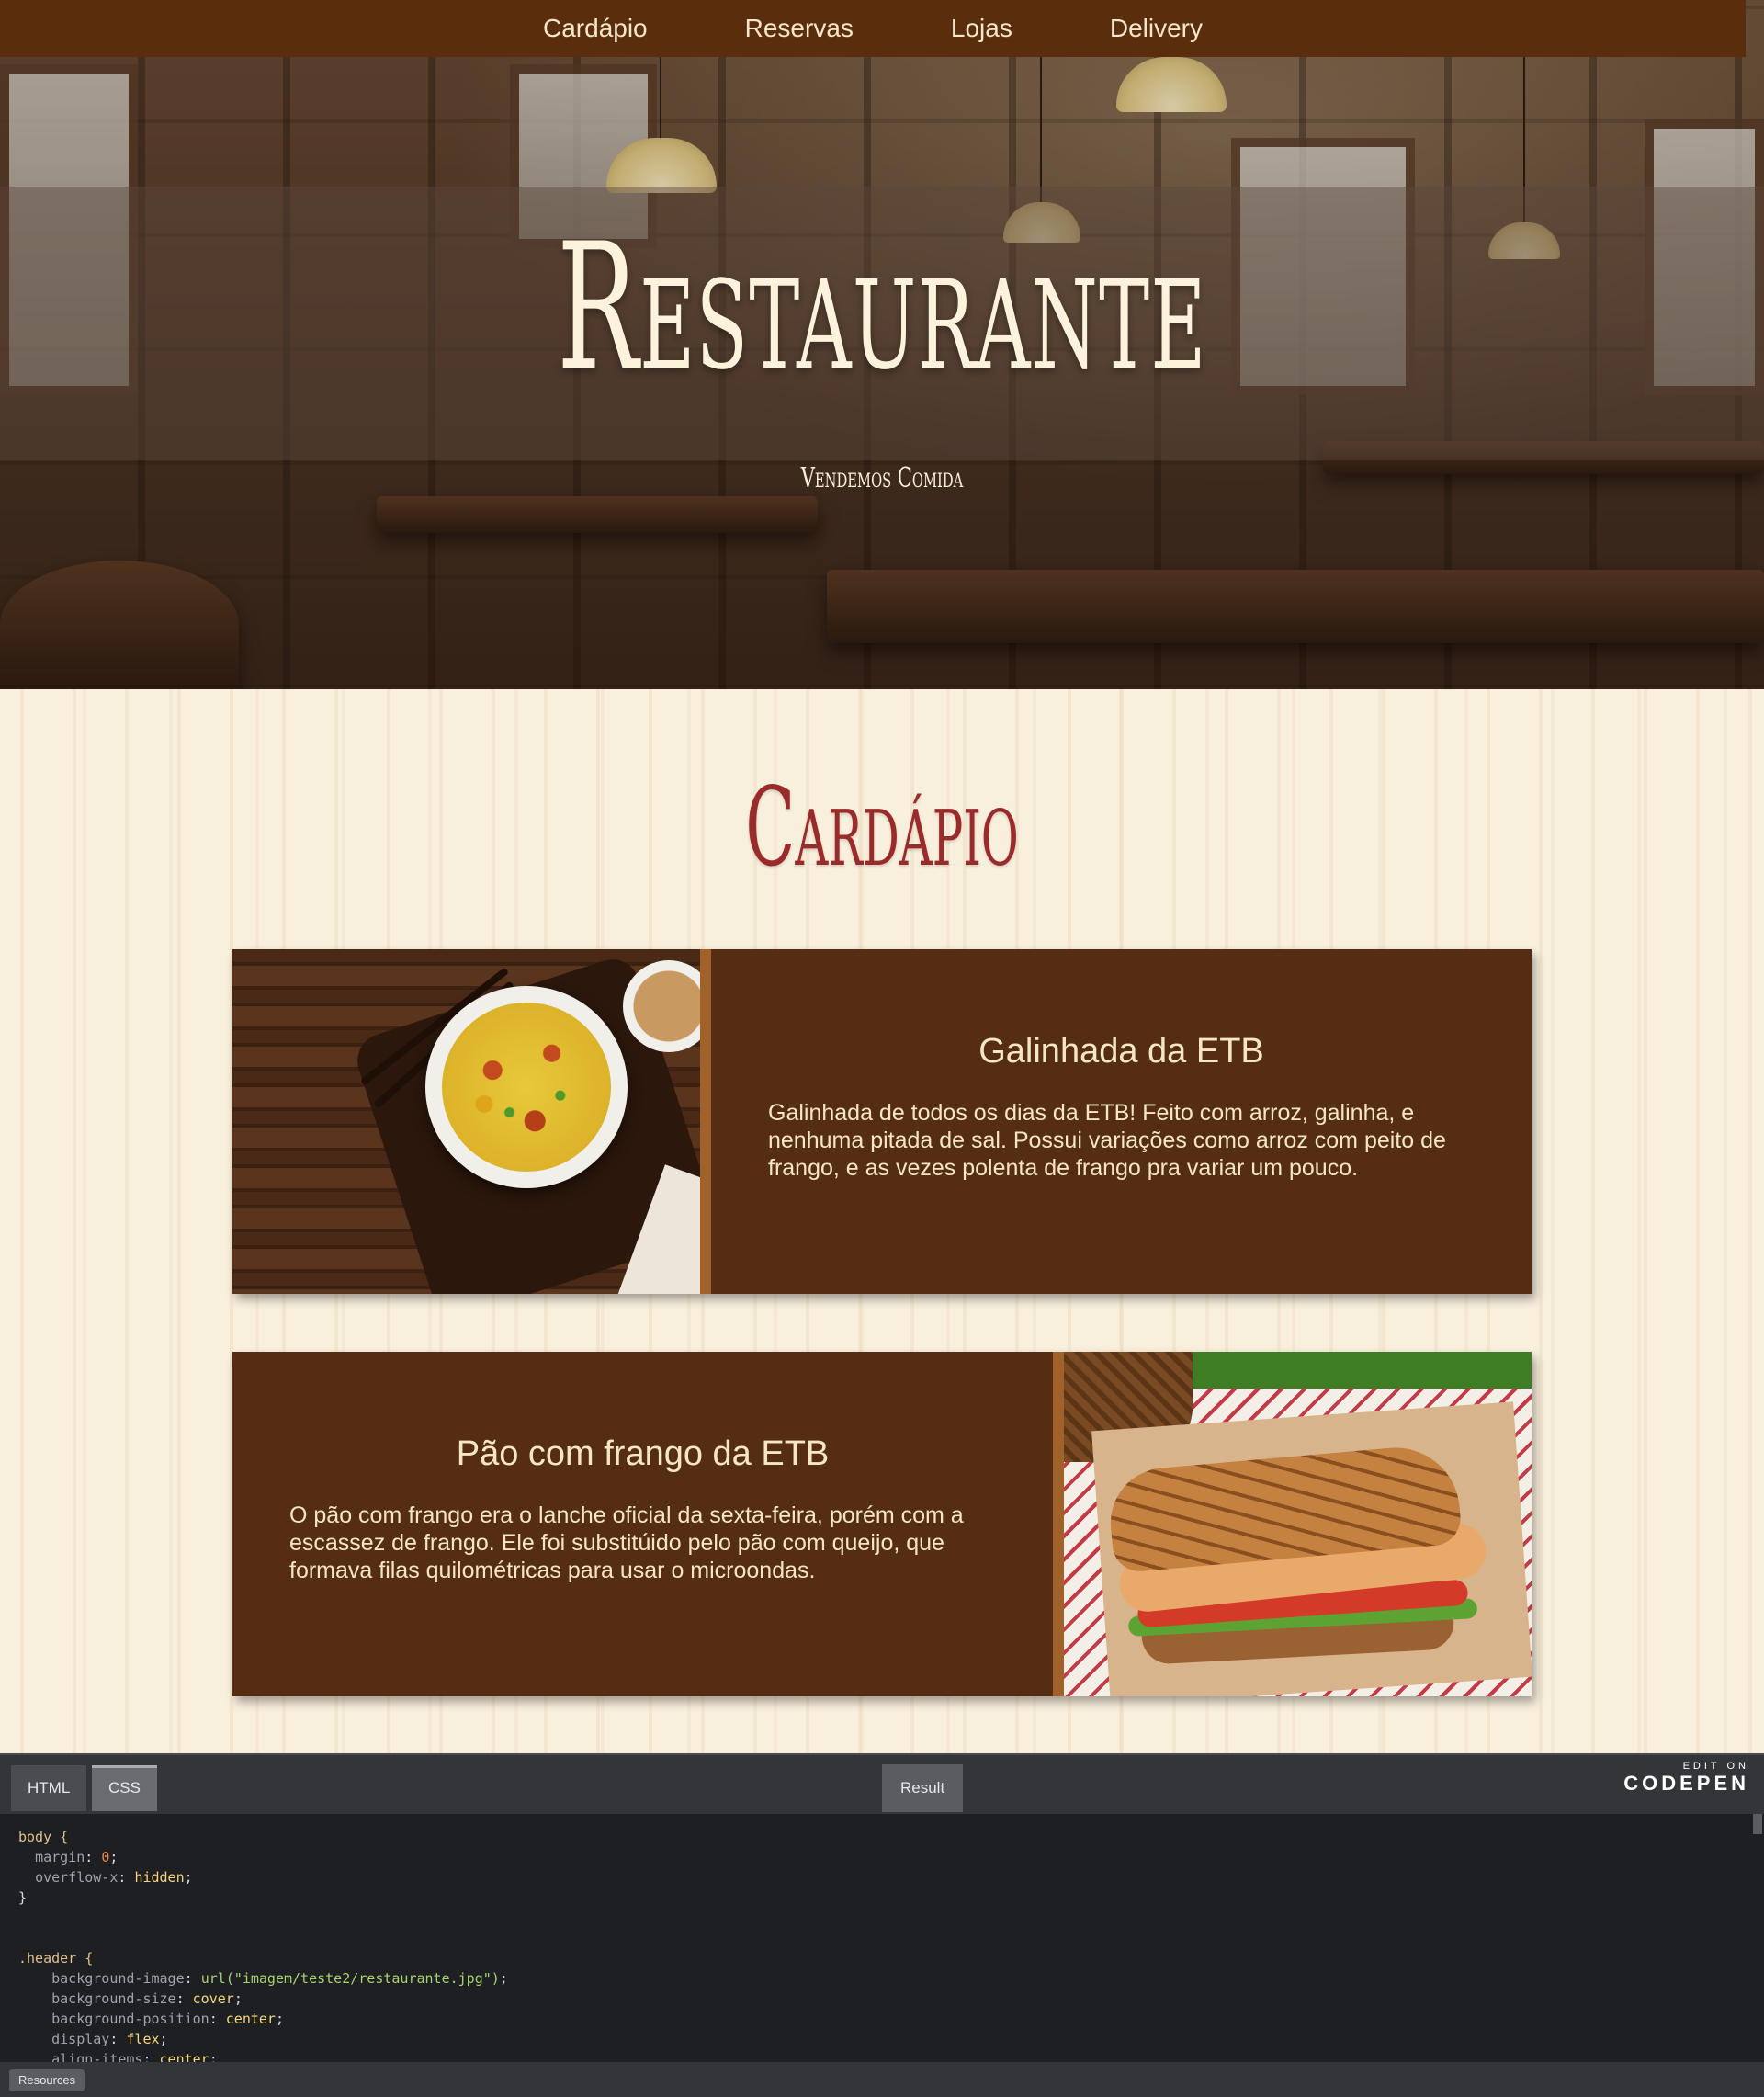 This screenshot has width=1764, height=2097. Describe the element at coordinates (882, 827) in the screenshot. I see `menu-title: Cardápio` at that location.